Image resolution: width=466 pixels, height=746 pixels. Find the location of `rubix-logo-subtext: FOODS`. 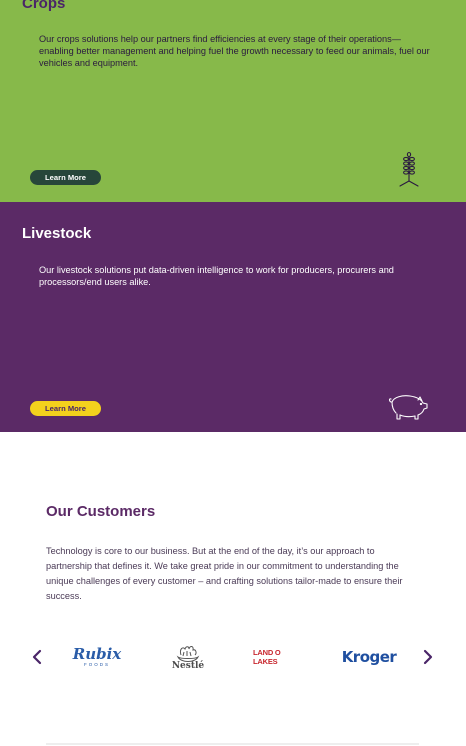

rubix-logo-subtext: FOODS is located at coordinates (96, 664).